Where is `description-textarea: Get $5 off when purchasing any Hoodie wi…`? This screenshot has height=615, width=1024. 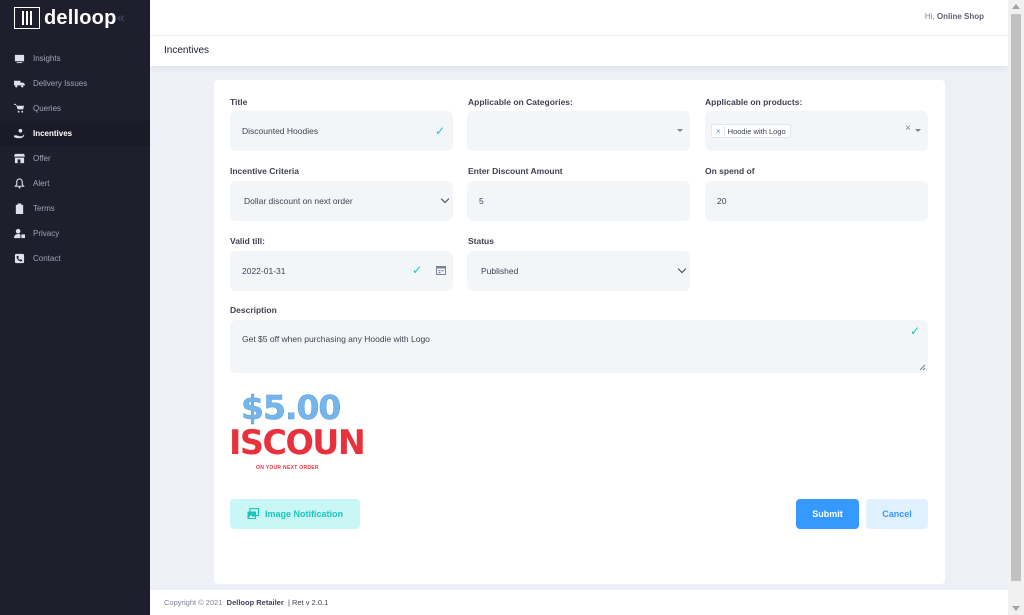 description-textarea: Get $5 off when purchasing any Hoodie wi… is located at coordinates (579, 346).